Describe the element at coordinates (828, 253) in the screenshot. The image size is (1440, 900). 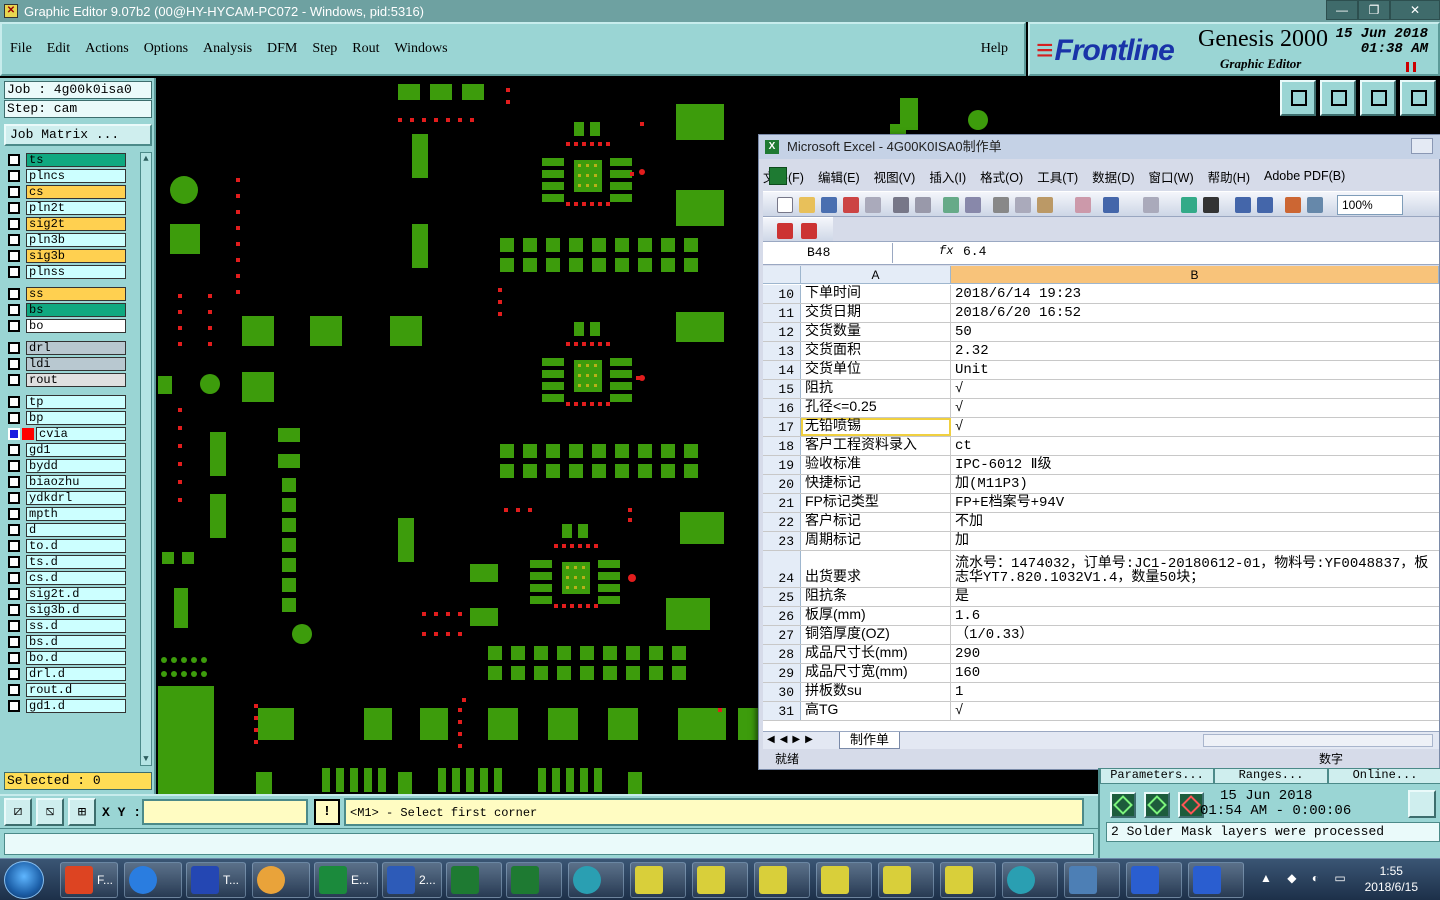
I see `name-box: B48` at that location.